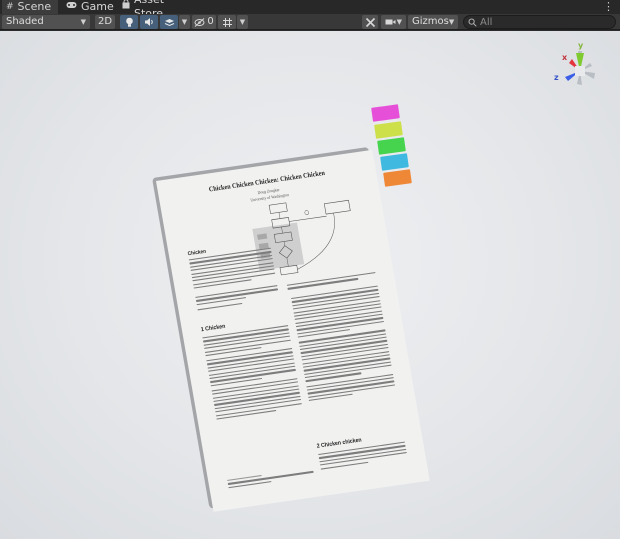 Image resolution: width=620 pixels, height=539 pixels. I want to click on shopping-bag-icon, so click(126, 7).